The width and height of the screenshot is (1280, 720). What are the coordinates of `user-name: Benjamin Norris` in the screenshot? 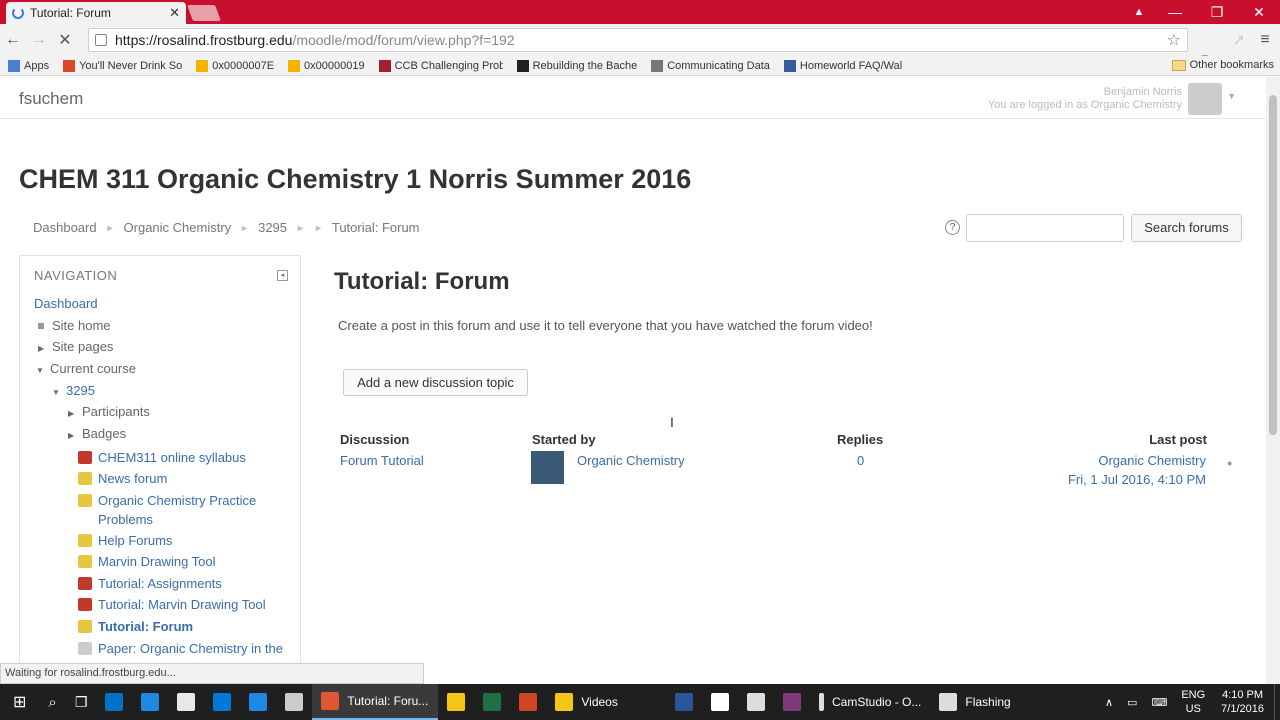 It's located at (1085, 92).